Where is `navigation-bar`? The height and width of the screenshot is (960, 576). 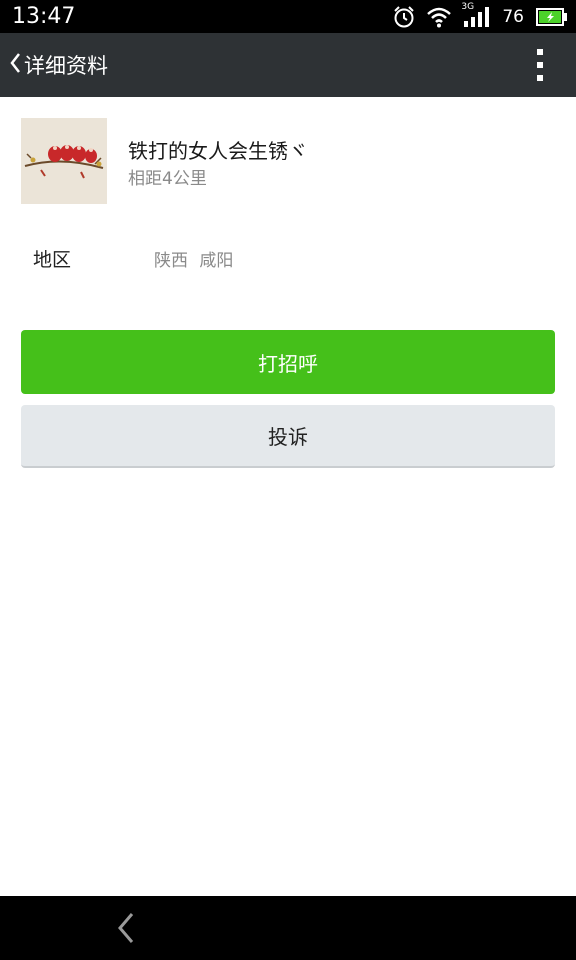
navigation-bar is located at coordinates (288, 928).